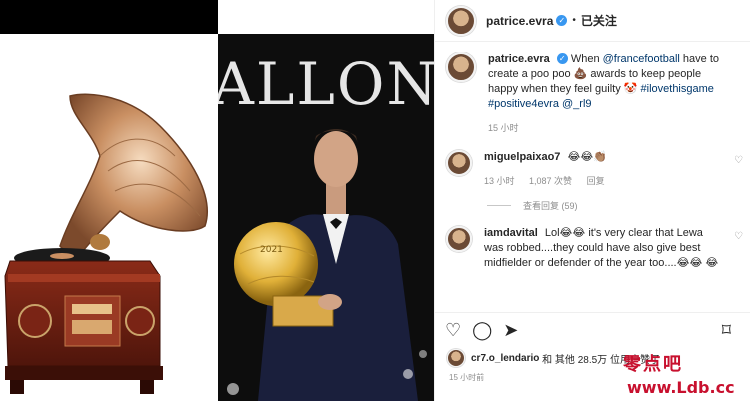 The height and width of the screenshot is (401, 750). What do you see at coordinates (499, 181) in the screenshot?
I see `comment-time: 13 小时` at bounding box center [499, 181].